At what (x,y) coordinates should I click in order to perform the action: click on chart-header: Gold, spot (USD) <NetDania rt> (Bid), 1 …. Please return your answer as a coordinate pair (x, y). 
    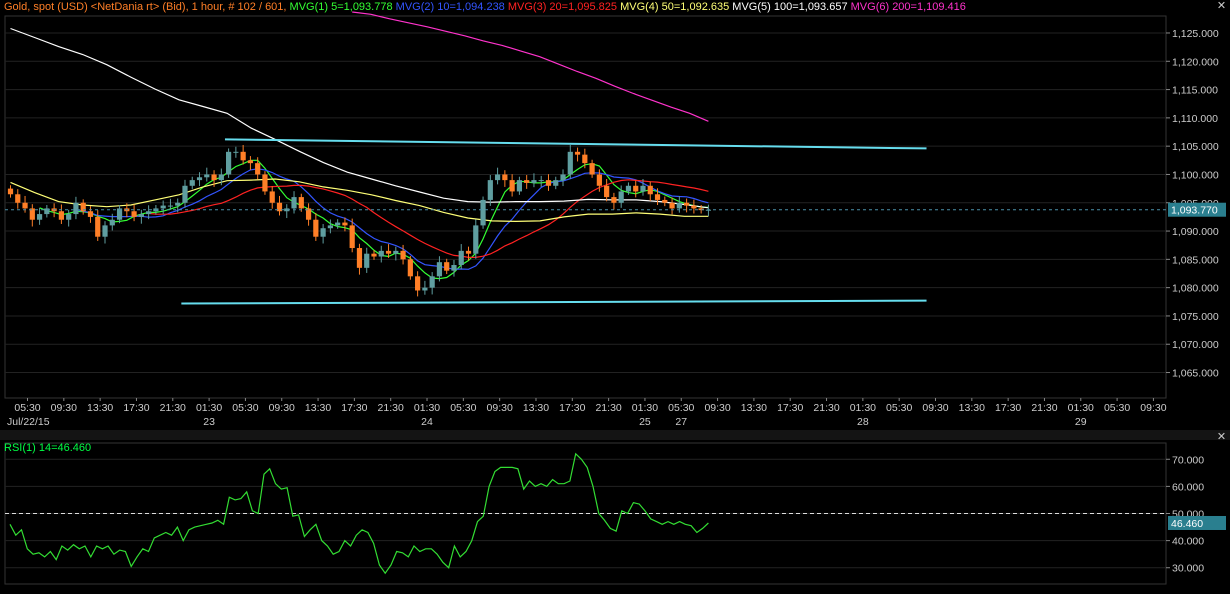
    Looking at the image, I should click on (485, 7).